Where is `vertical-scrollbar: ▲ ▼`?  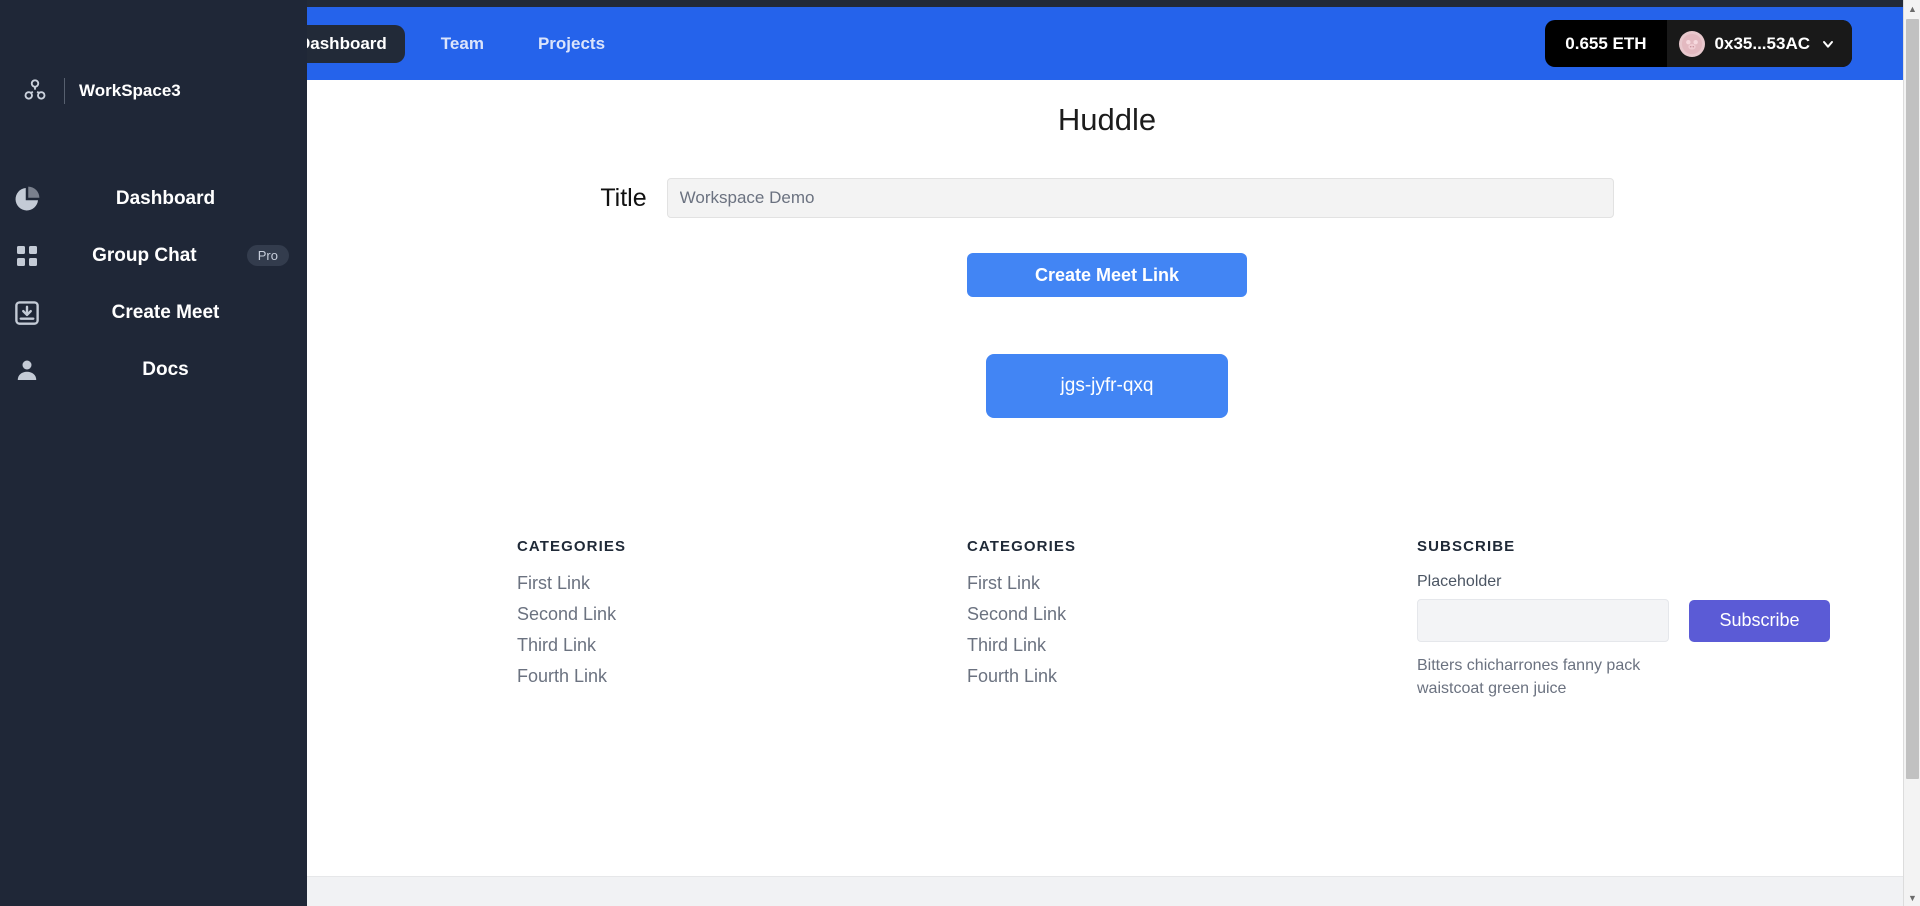 vertical-scrollbar: ▲ ▼ is located at coordinates (1911, 453).